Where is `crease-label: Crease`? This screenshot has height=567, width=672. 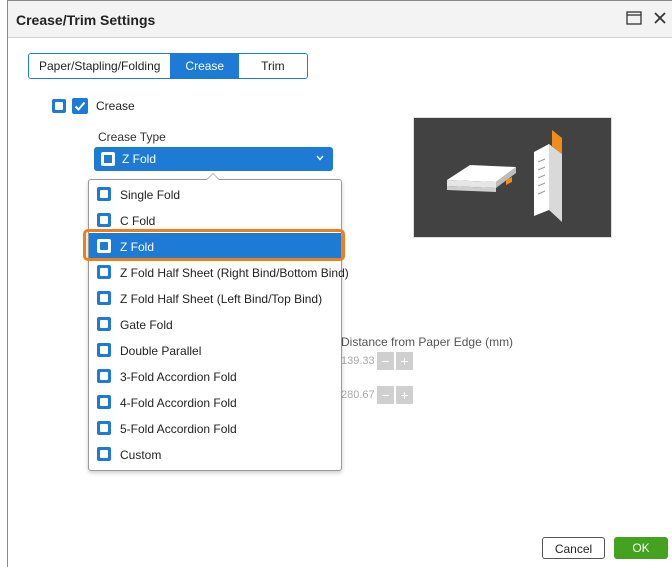 crease-label: Crease is located at coordinates (115, 106).